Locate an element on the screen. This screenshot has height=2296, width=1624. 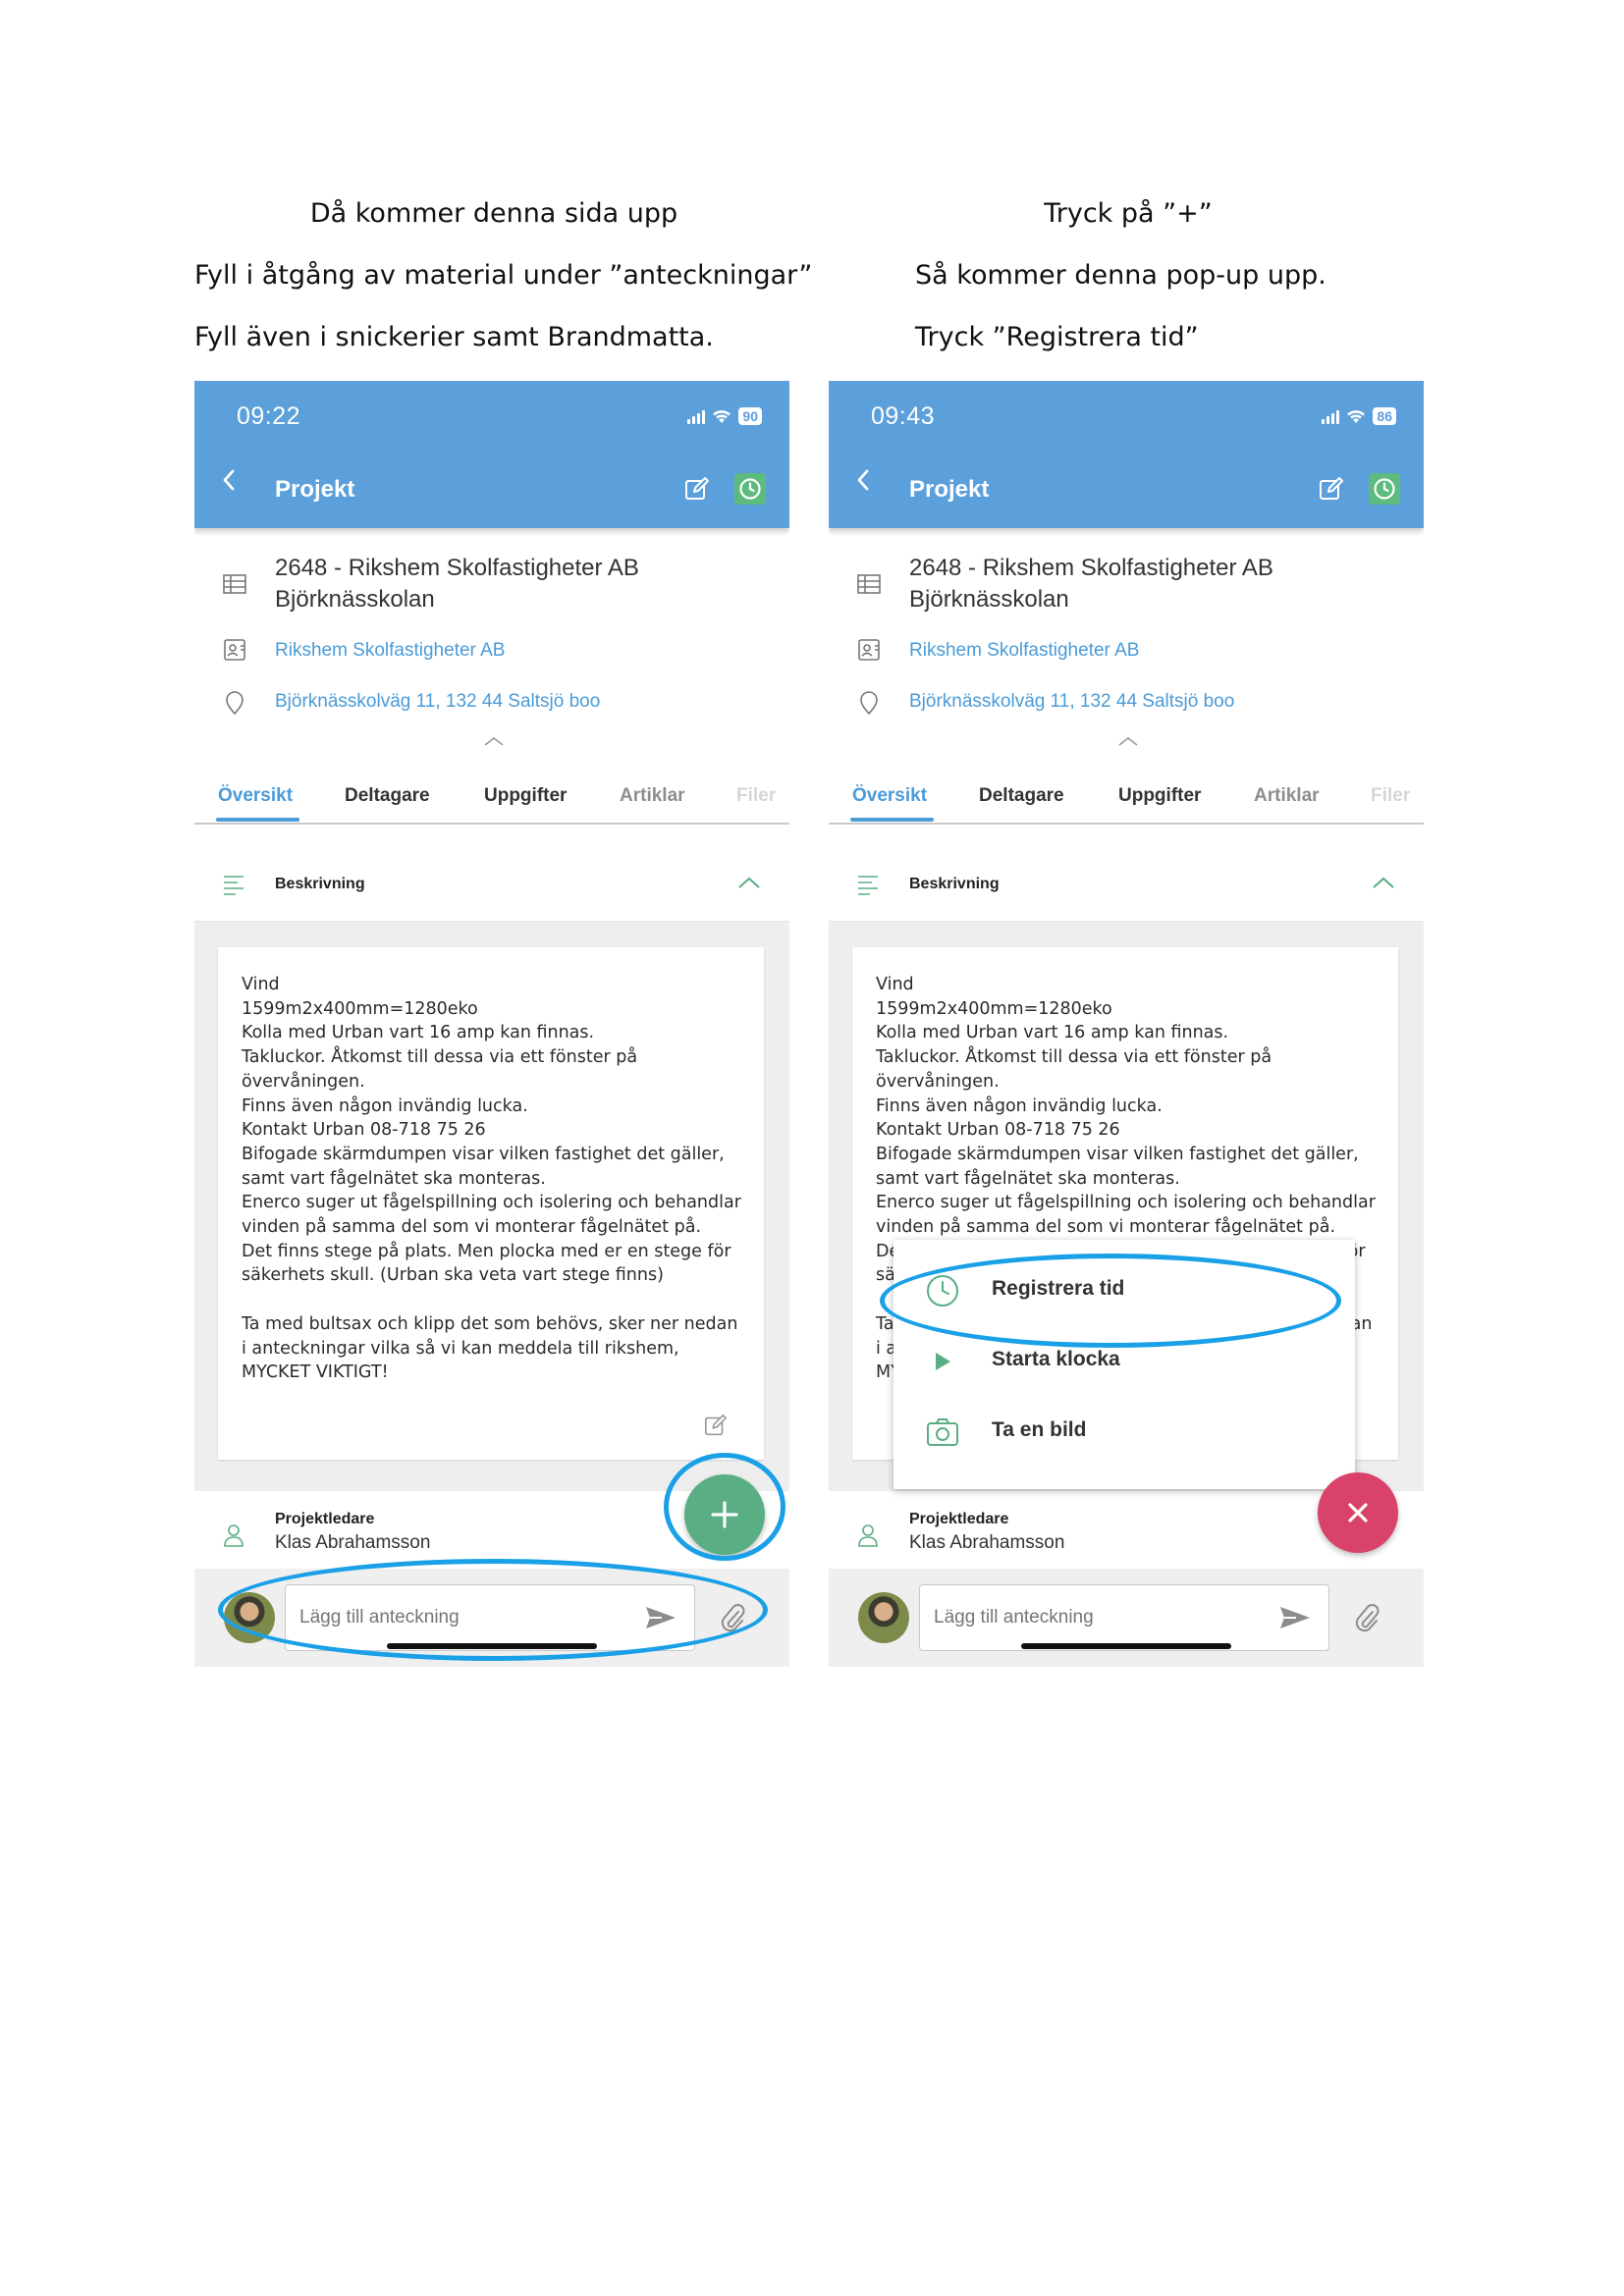
right-instruction-1: Så kommer denna pop-up upp. is located at coordinates (1120, 275).